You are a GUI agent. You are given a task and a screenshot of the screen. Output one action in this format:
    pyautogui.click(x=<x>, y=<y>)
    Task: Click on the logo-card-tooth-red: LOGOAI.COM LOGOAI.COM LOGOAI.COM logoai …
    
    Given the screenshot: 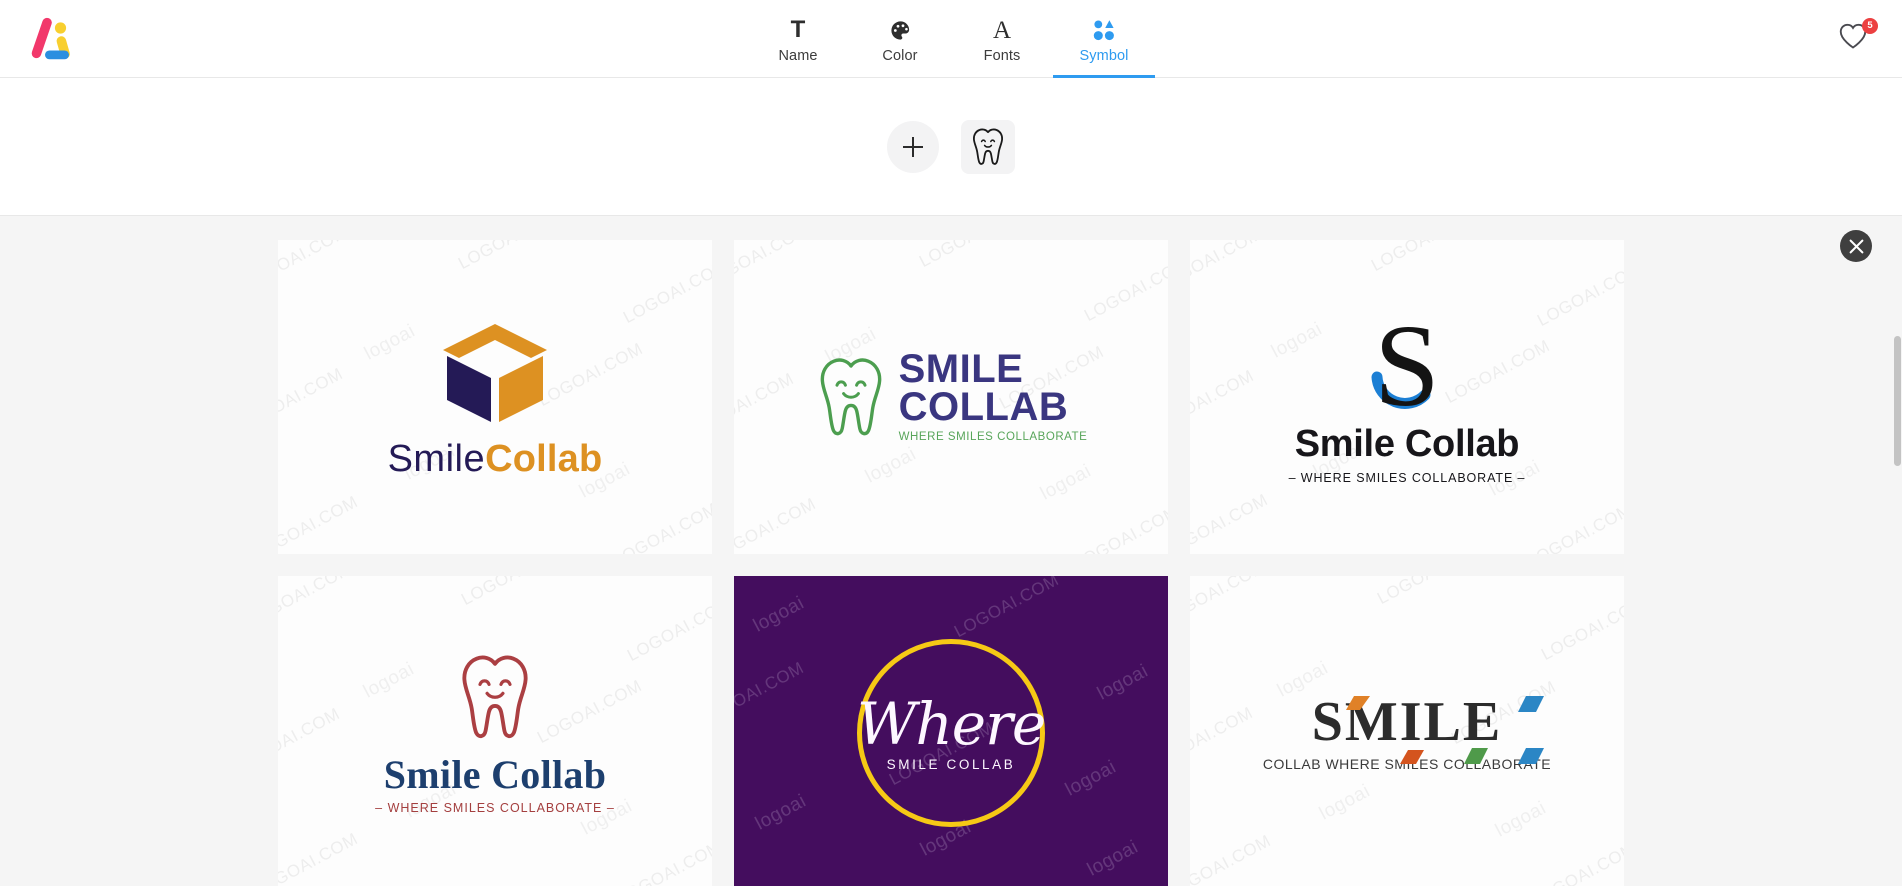 What is the action you would take?
    pyautogui.click(x=495, y=731)
    